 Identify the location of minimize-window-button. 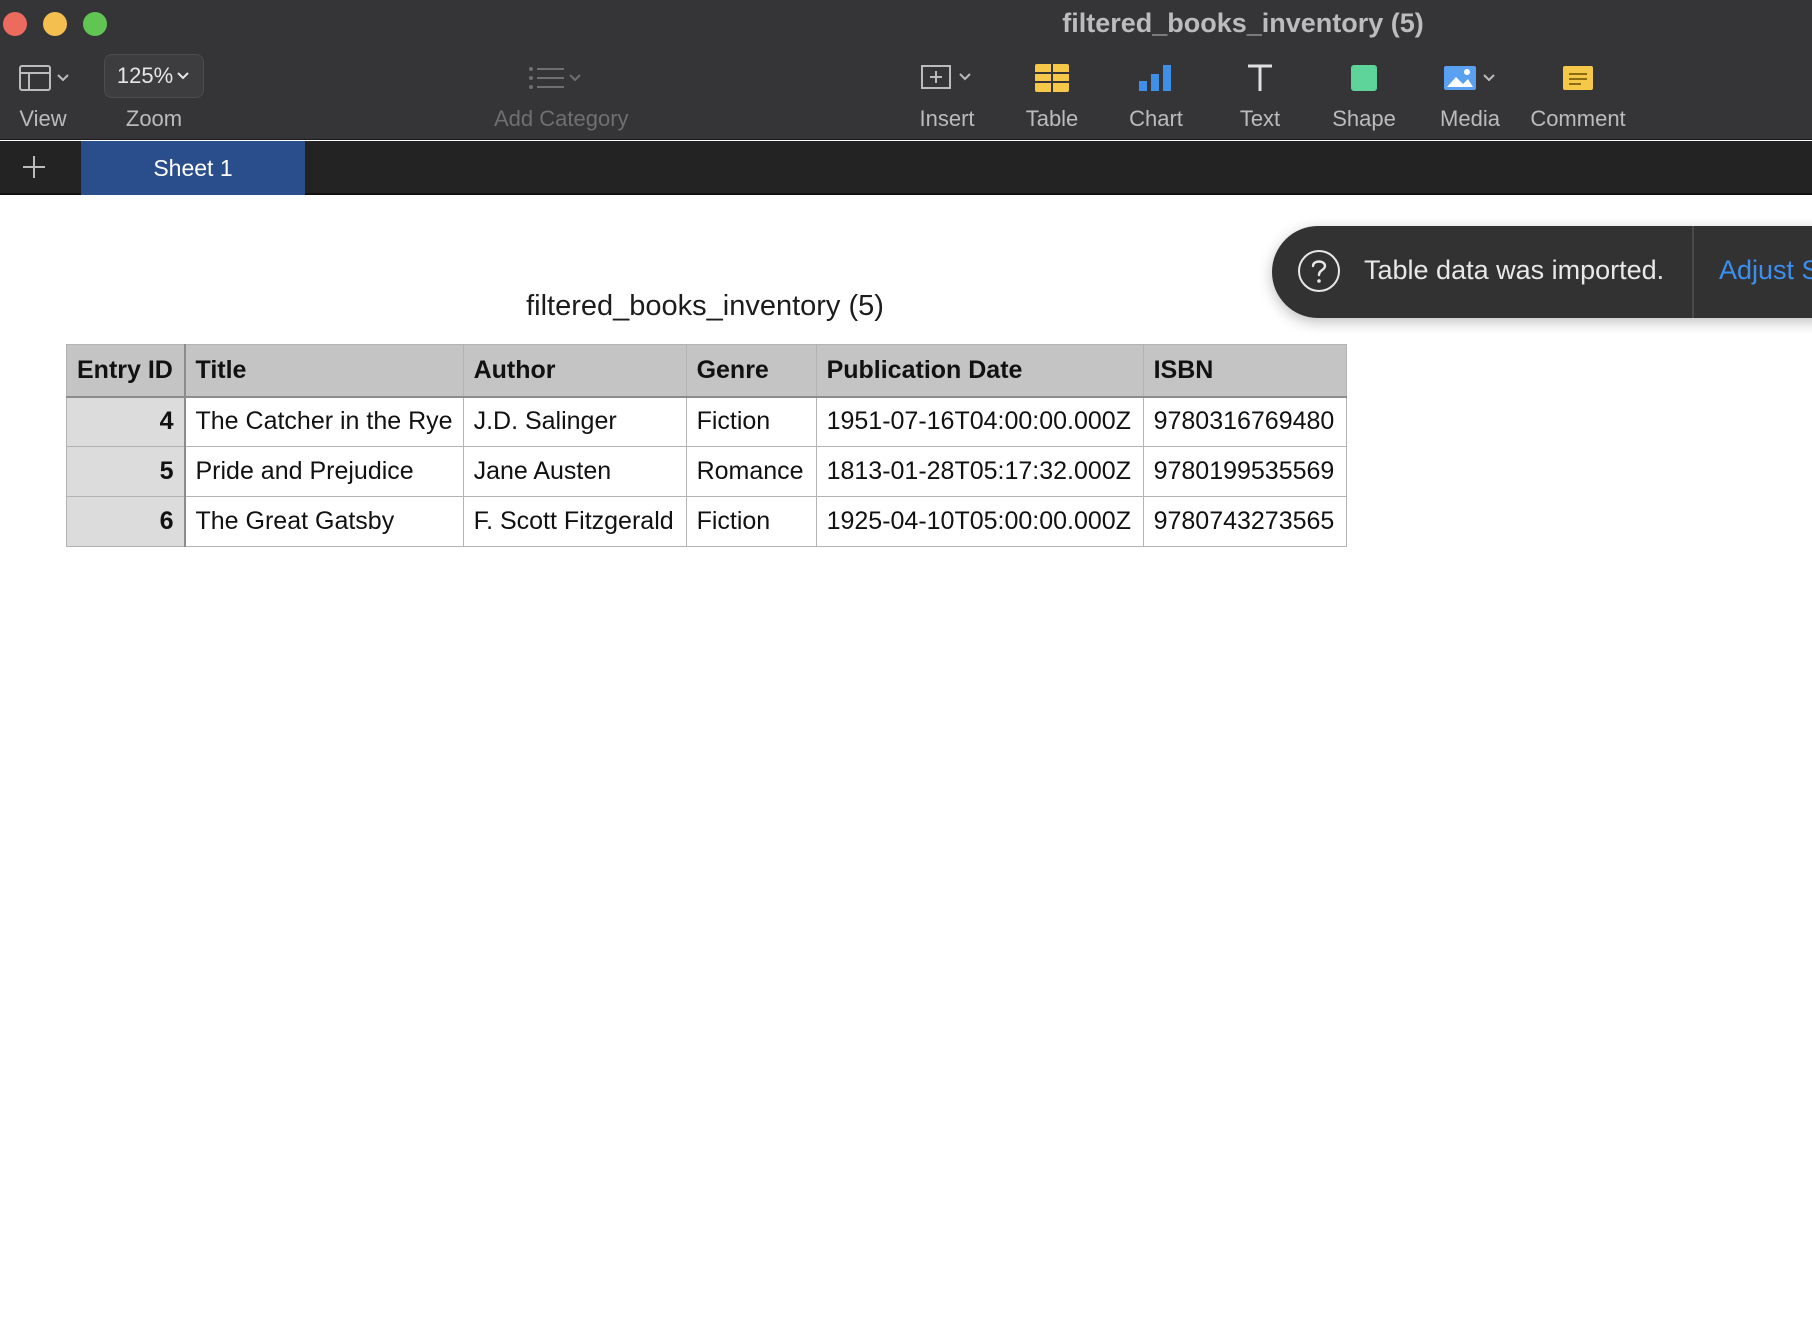
(55, 24).